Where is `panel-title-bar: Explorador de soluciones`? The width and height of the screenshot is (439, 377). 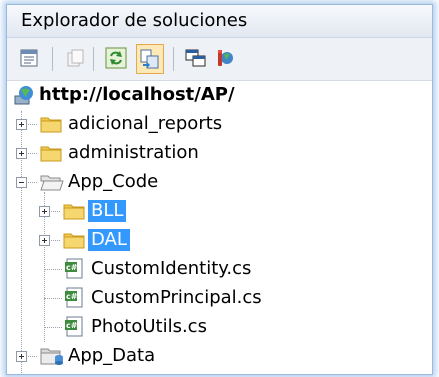 panel-title-bar: Explorador de soluciones is located at coordinates (219, 21).